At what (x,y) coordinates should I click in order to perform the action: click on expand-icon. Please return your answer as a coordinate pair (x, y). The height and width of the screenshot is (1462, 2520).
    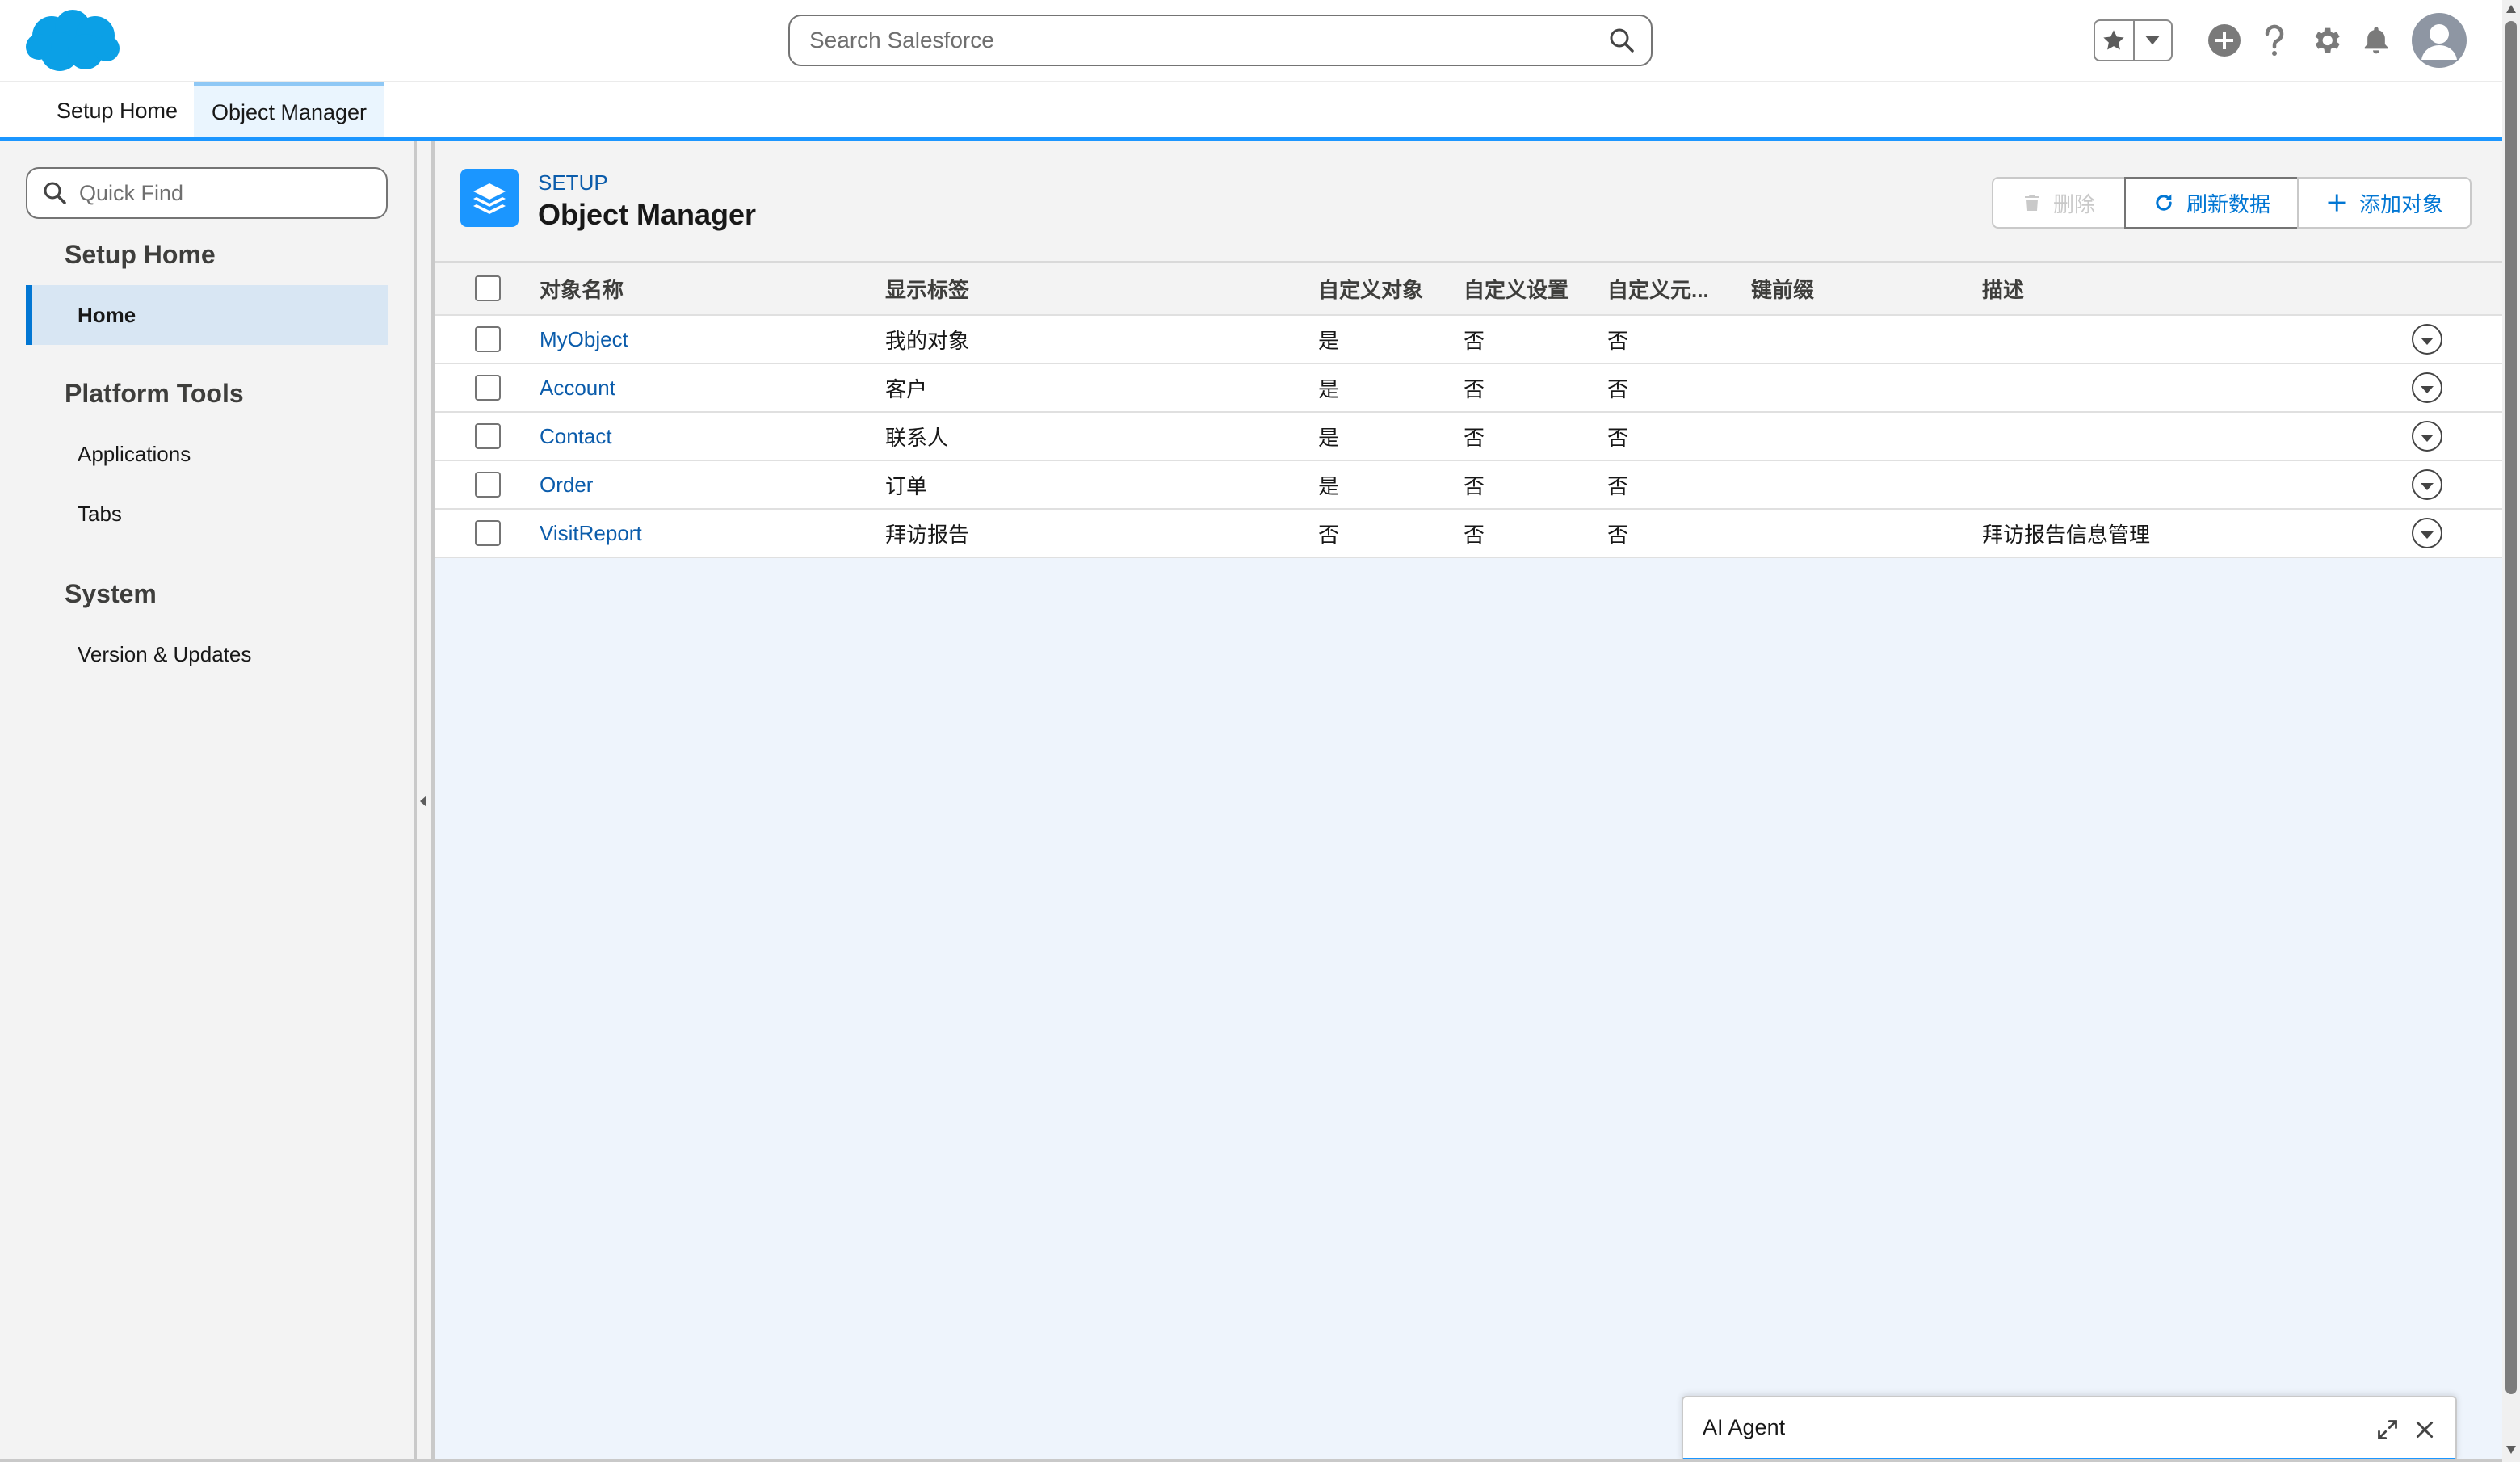
    Looking at the image, I should click on (2388, 1429).